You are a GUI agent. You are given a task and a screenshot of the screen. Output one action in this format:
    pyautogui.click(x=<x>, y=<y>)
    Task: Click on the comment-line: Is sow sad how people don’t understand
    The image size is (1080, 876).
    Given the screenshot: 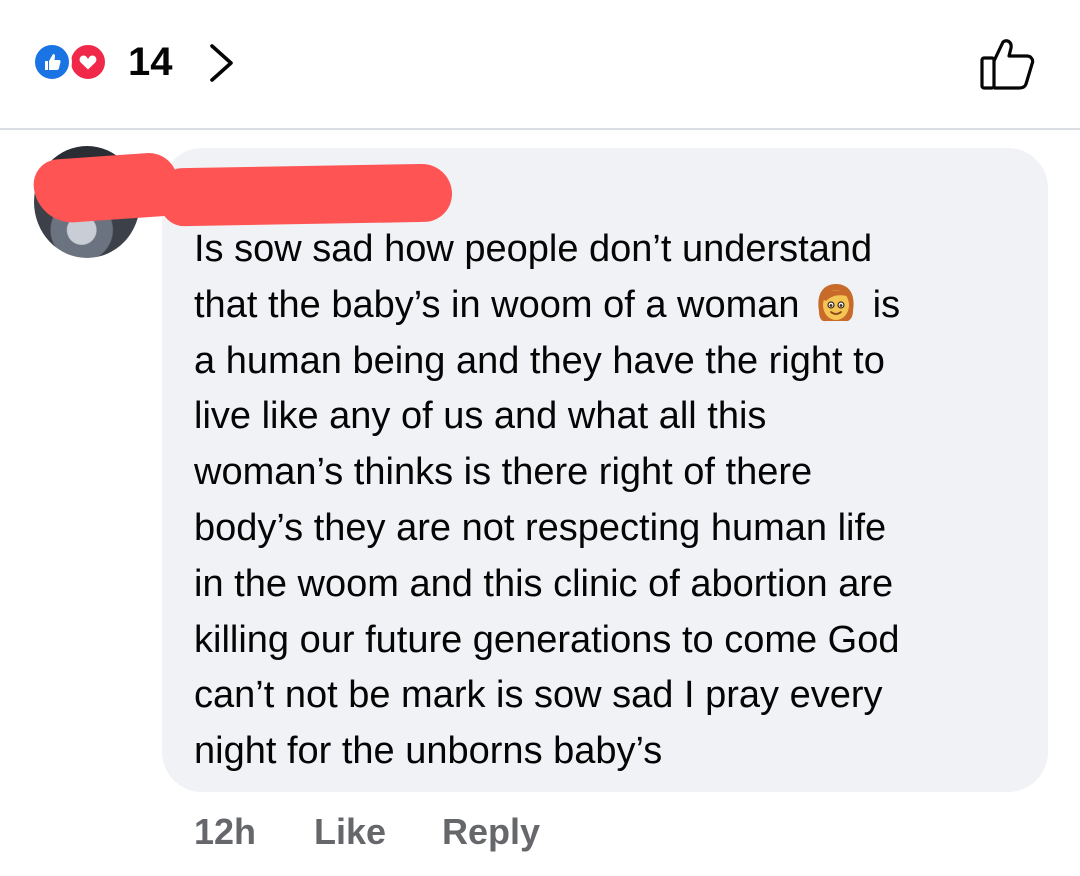 What is the action you would take?
    pyautogui.click(x=533, y=249)
    